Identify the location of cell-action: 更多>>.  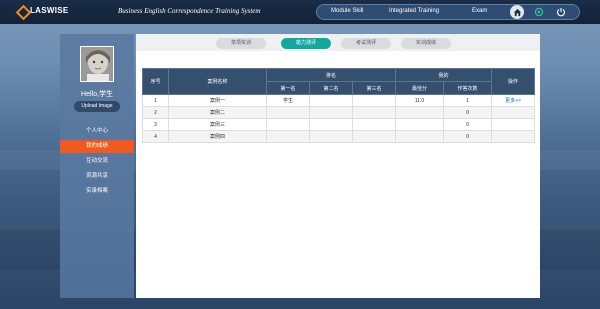
(513, 100).